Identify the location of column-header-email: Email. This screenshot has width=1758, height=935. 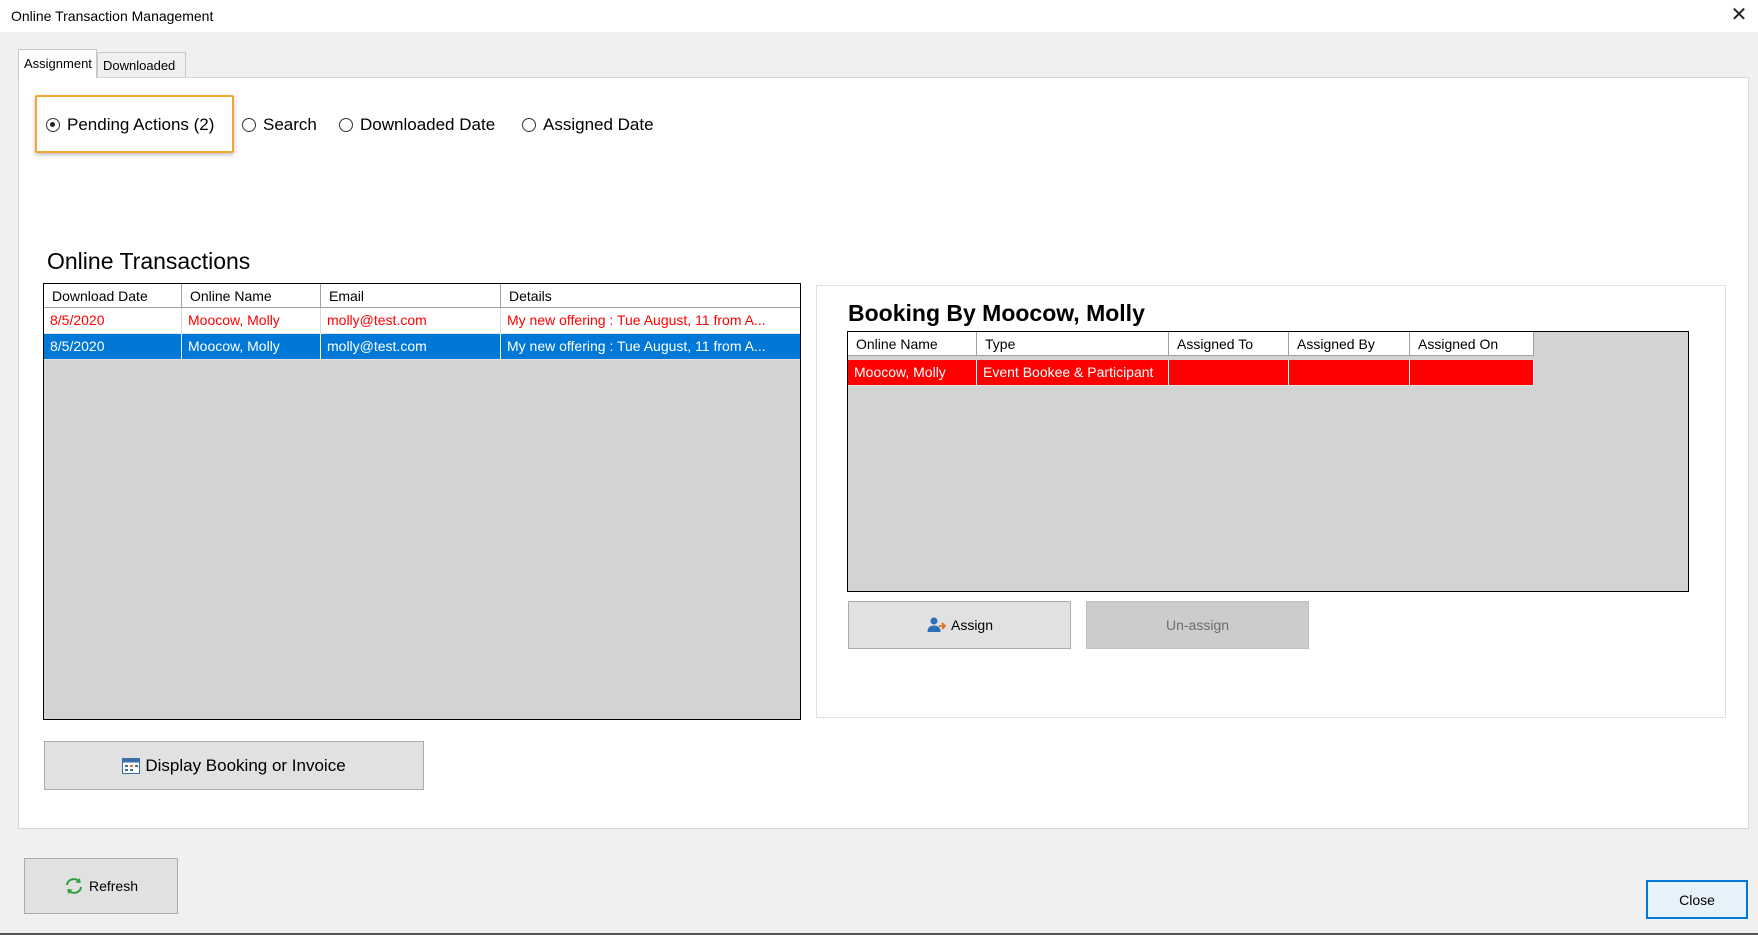
(411, 296).